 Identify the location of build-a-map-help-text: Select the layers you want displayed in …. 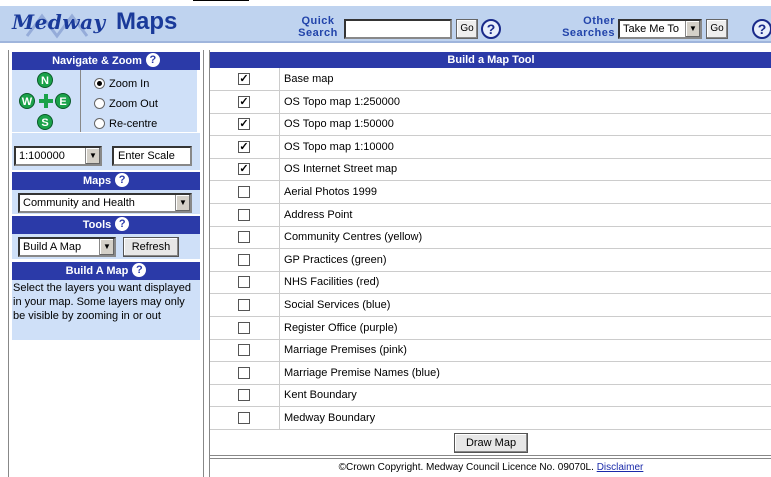
(102, 302).